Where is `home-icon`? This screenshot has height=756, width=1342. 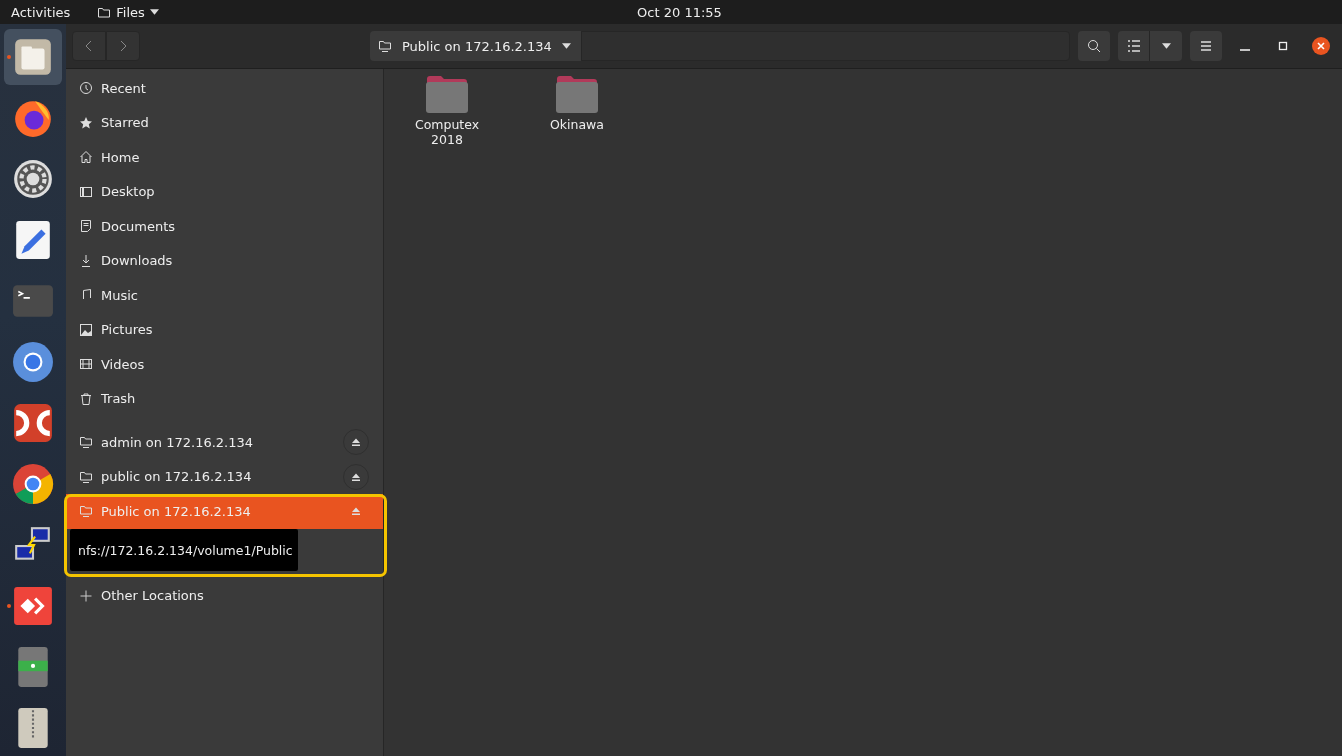 home-icon is located at coordinates (86, 157).